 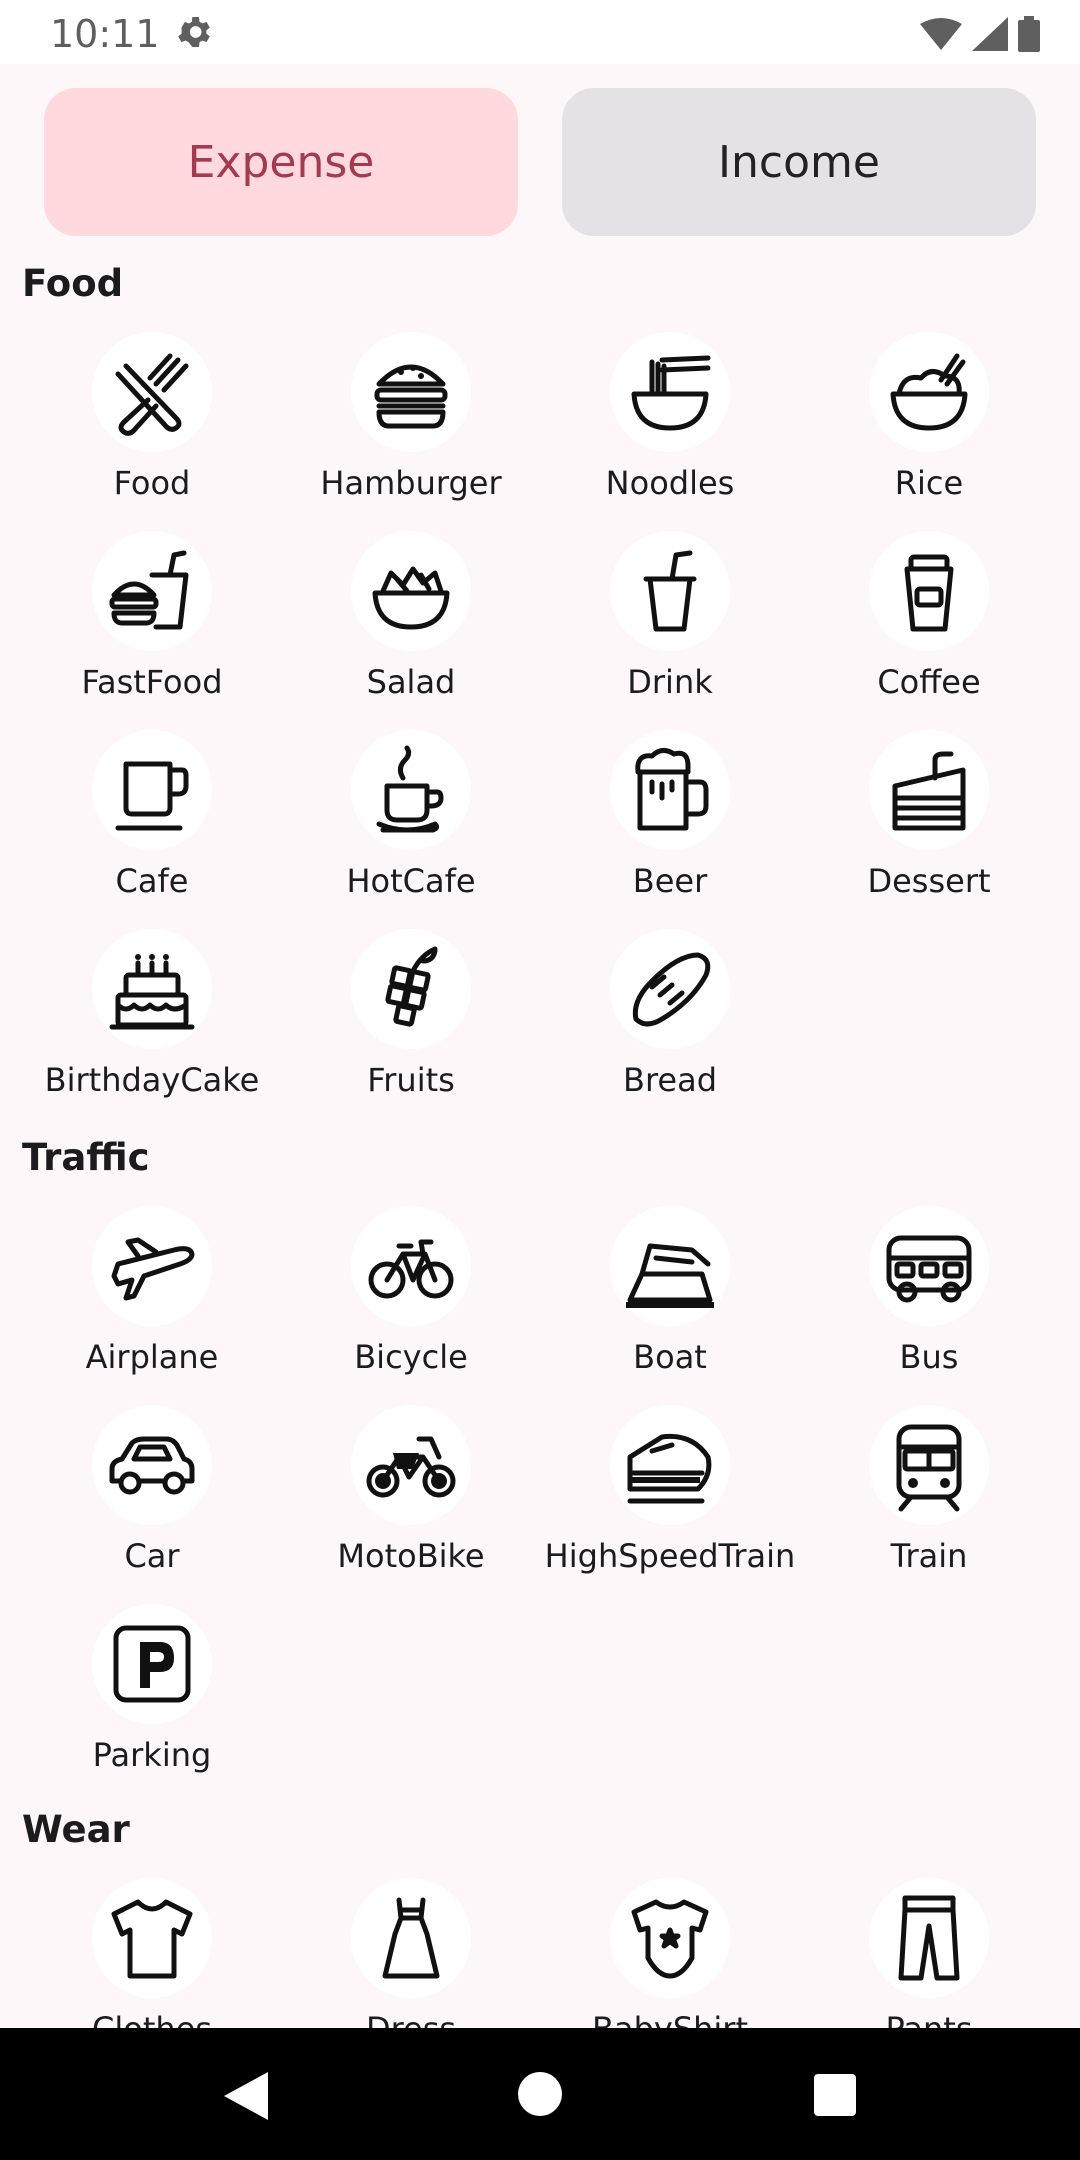 I want to click on baby-shirt-icon, so click(x=670, y=1938).